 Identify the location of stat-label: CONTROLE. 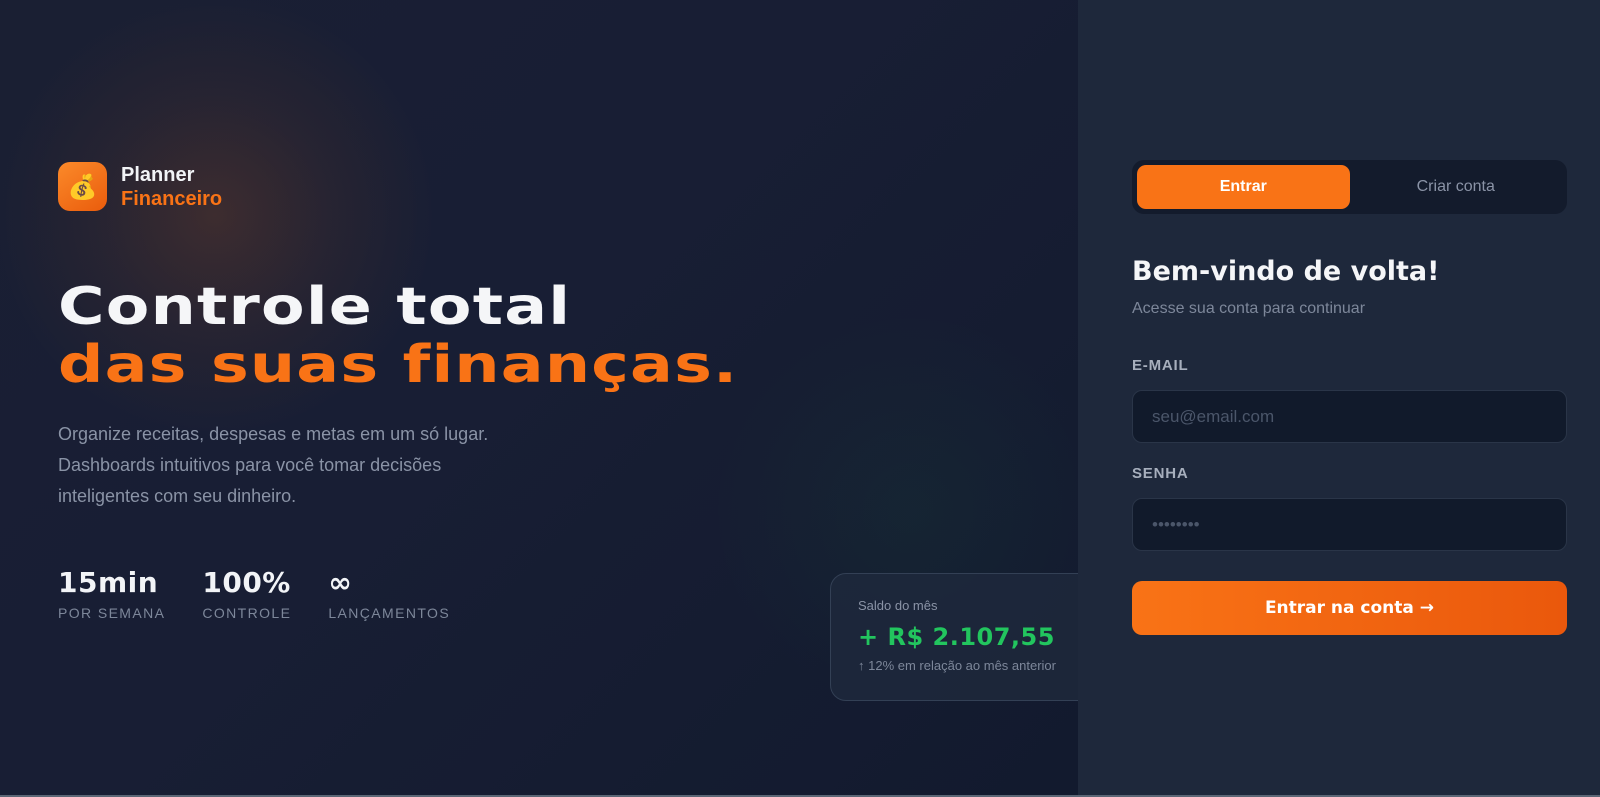
(247, 613).